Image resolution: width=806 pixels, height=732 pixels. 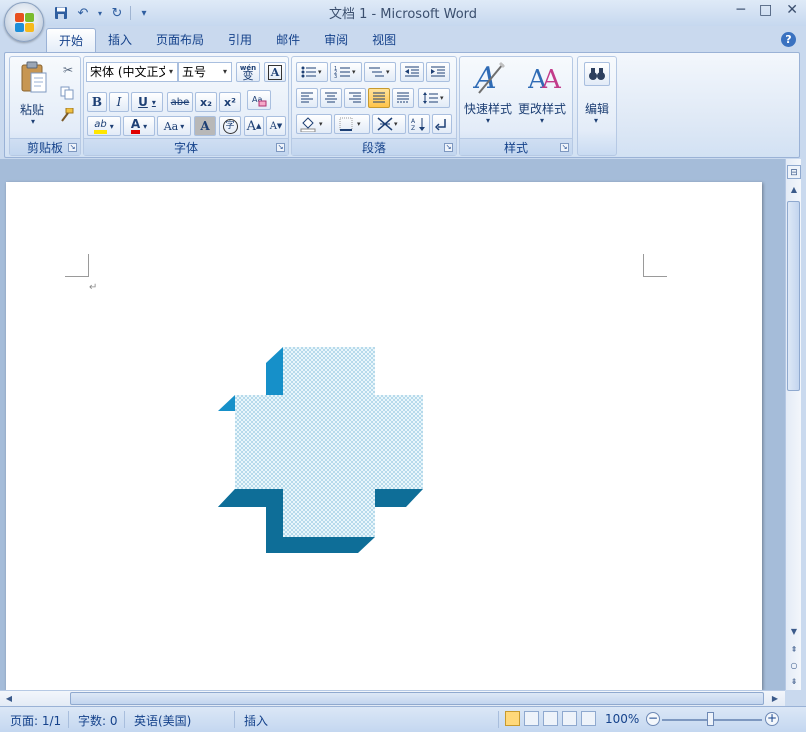 I want to click on underline-button: U ▾, so click(x=147, y=102).